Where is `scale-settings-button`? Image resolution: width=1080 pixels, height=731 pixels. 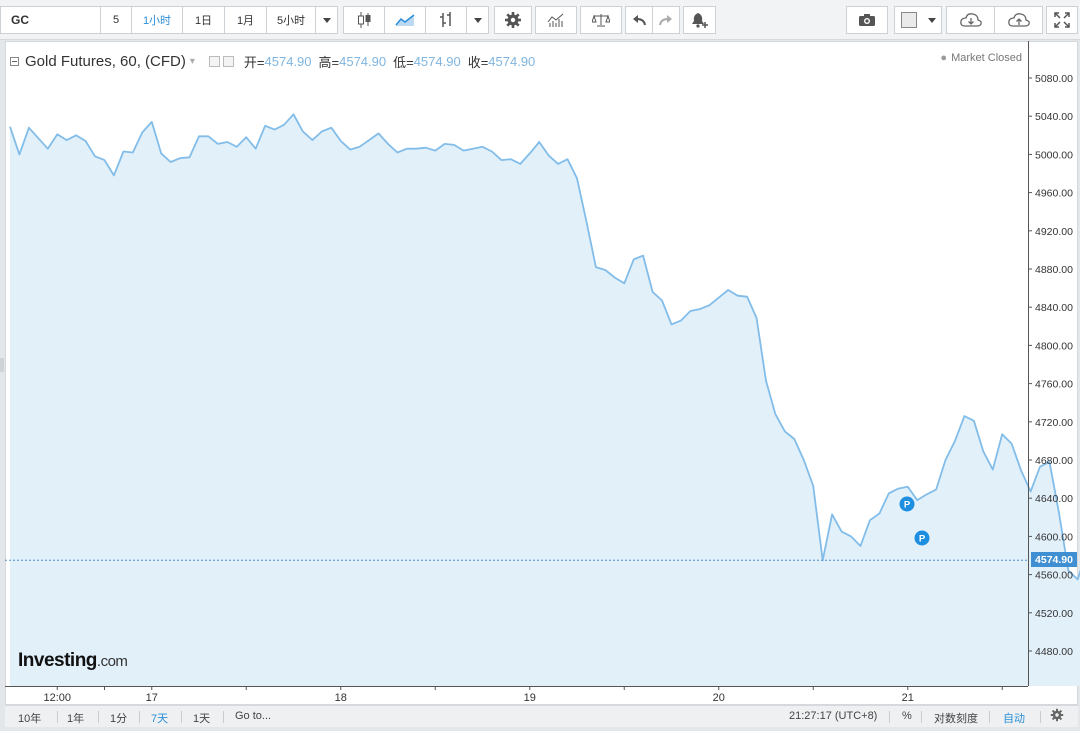 scale-settings-button is located at coordinates (1057, 716).